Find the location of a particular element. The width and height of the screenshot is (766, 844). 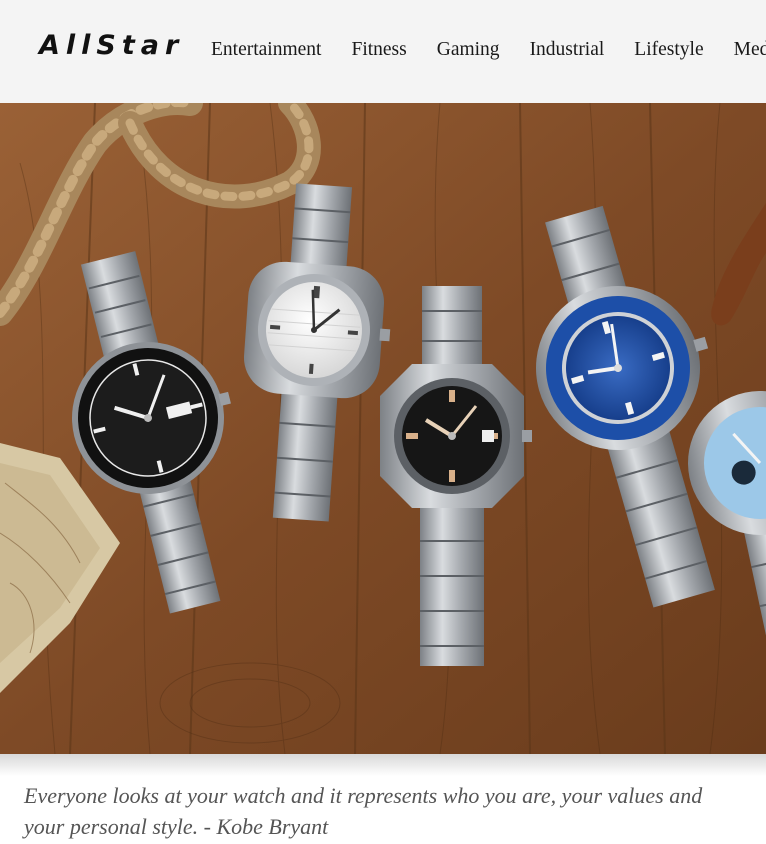

hero-bottom-shadow is located at coordinates (383, 765).